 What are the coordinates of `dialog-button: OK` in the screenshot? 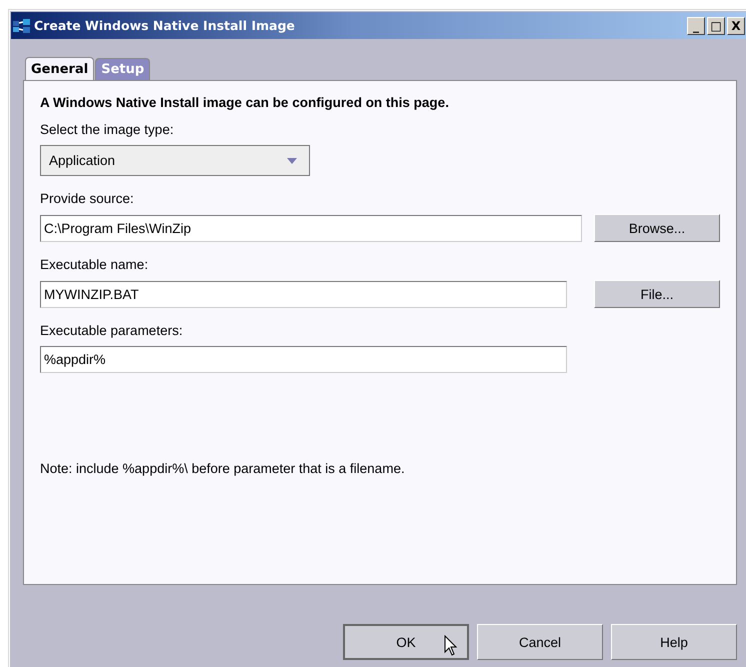 It's located at (406, 642).